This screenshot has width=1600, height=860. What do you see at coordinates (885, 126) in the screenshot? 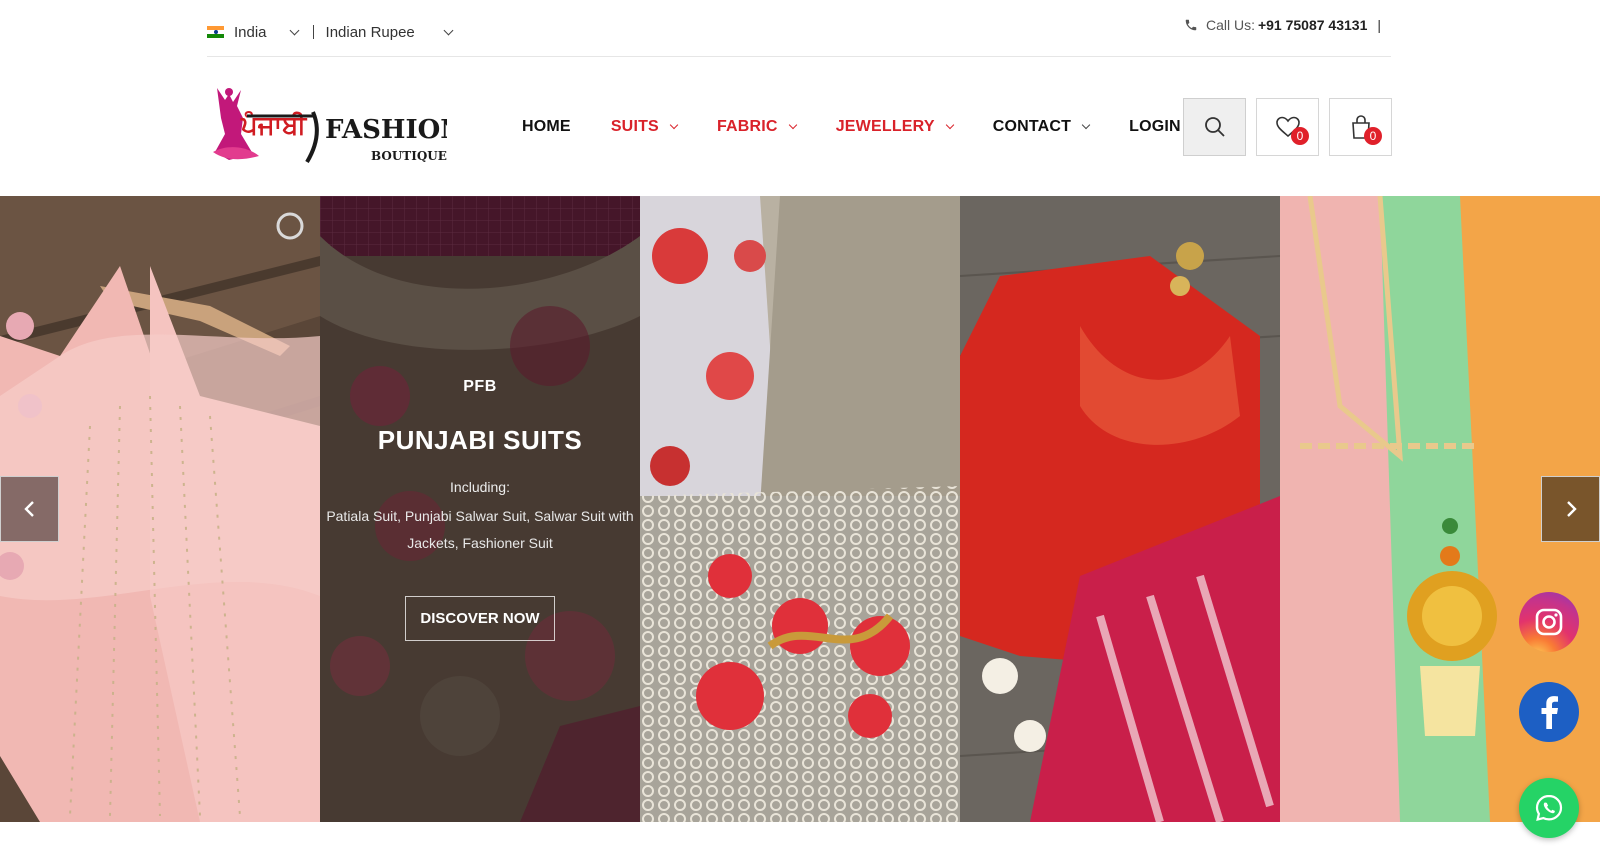
I see `nav-label: JEWELLERY` at bounding box center [885, 126].